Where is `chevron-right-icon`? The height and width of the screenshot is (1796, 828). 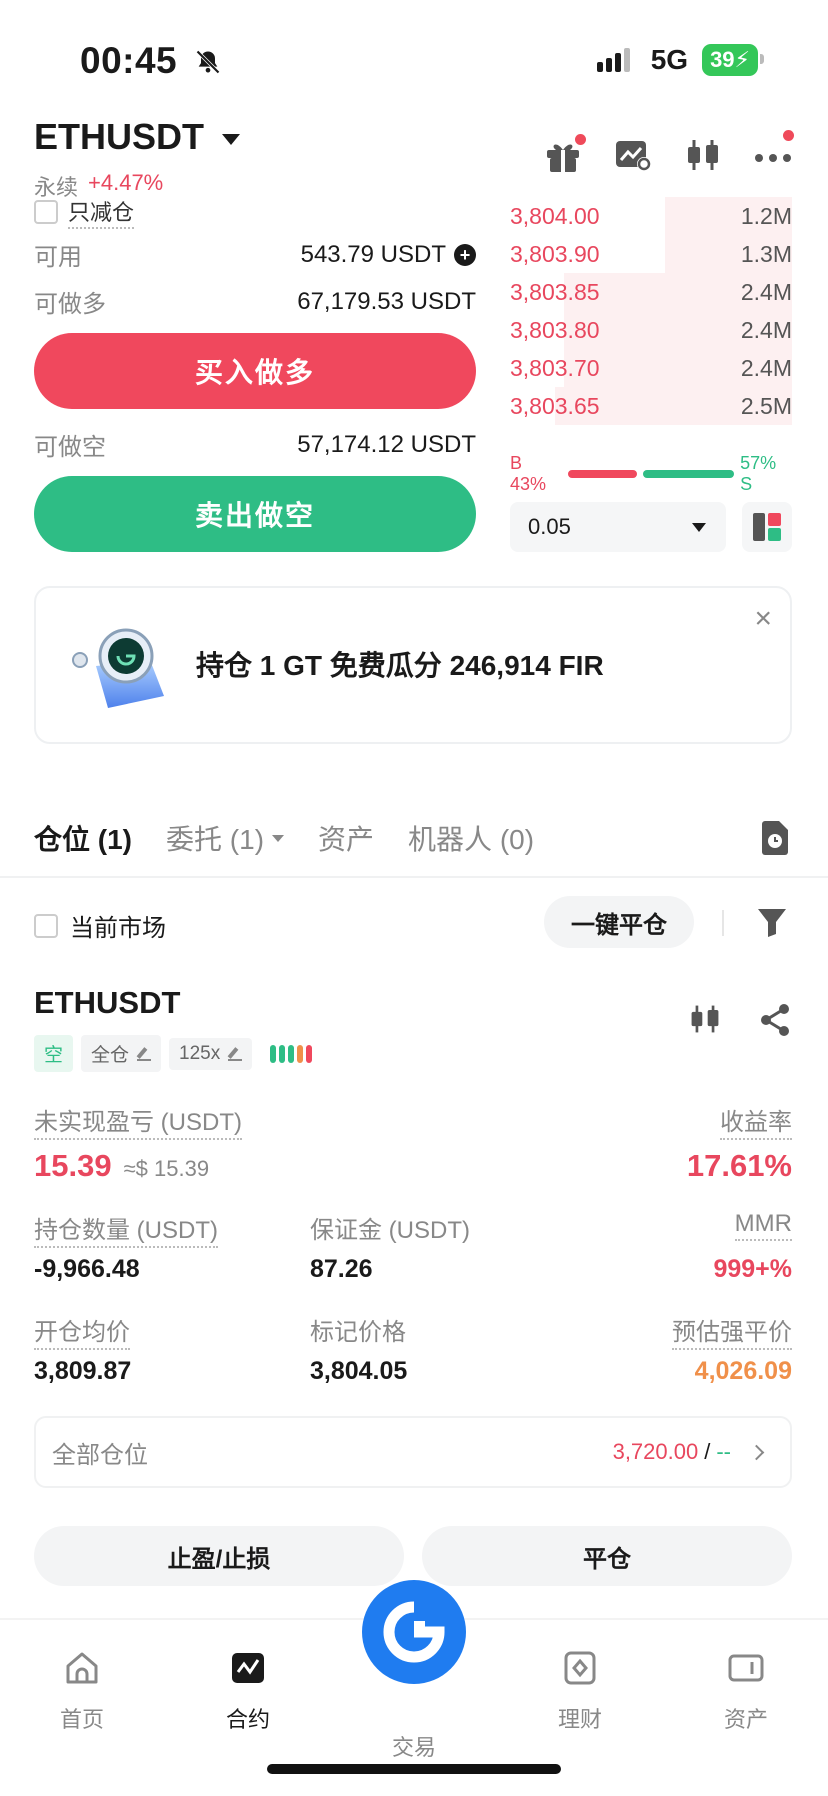 chevron-right-icon is located at coordinates (756, 1452).